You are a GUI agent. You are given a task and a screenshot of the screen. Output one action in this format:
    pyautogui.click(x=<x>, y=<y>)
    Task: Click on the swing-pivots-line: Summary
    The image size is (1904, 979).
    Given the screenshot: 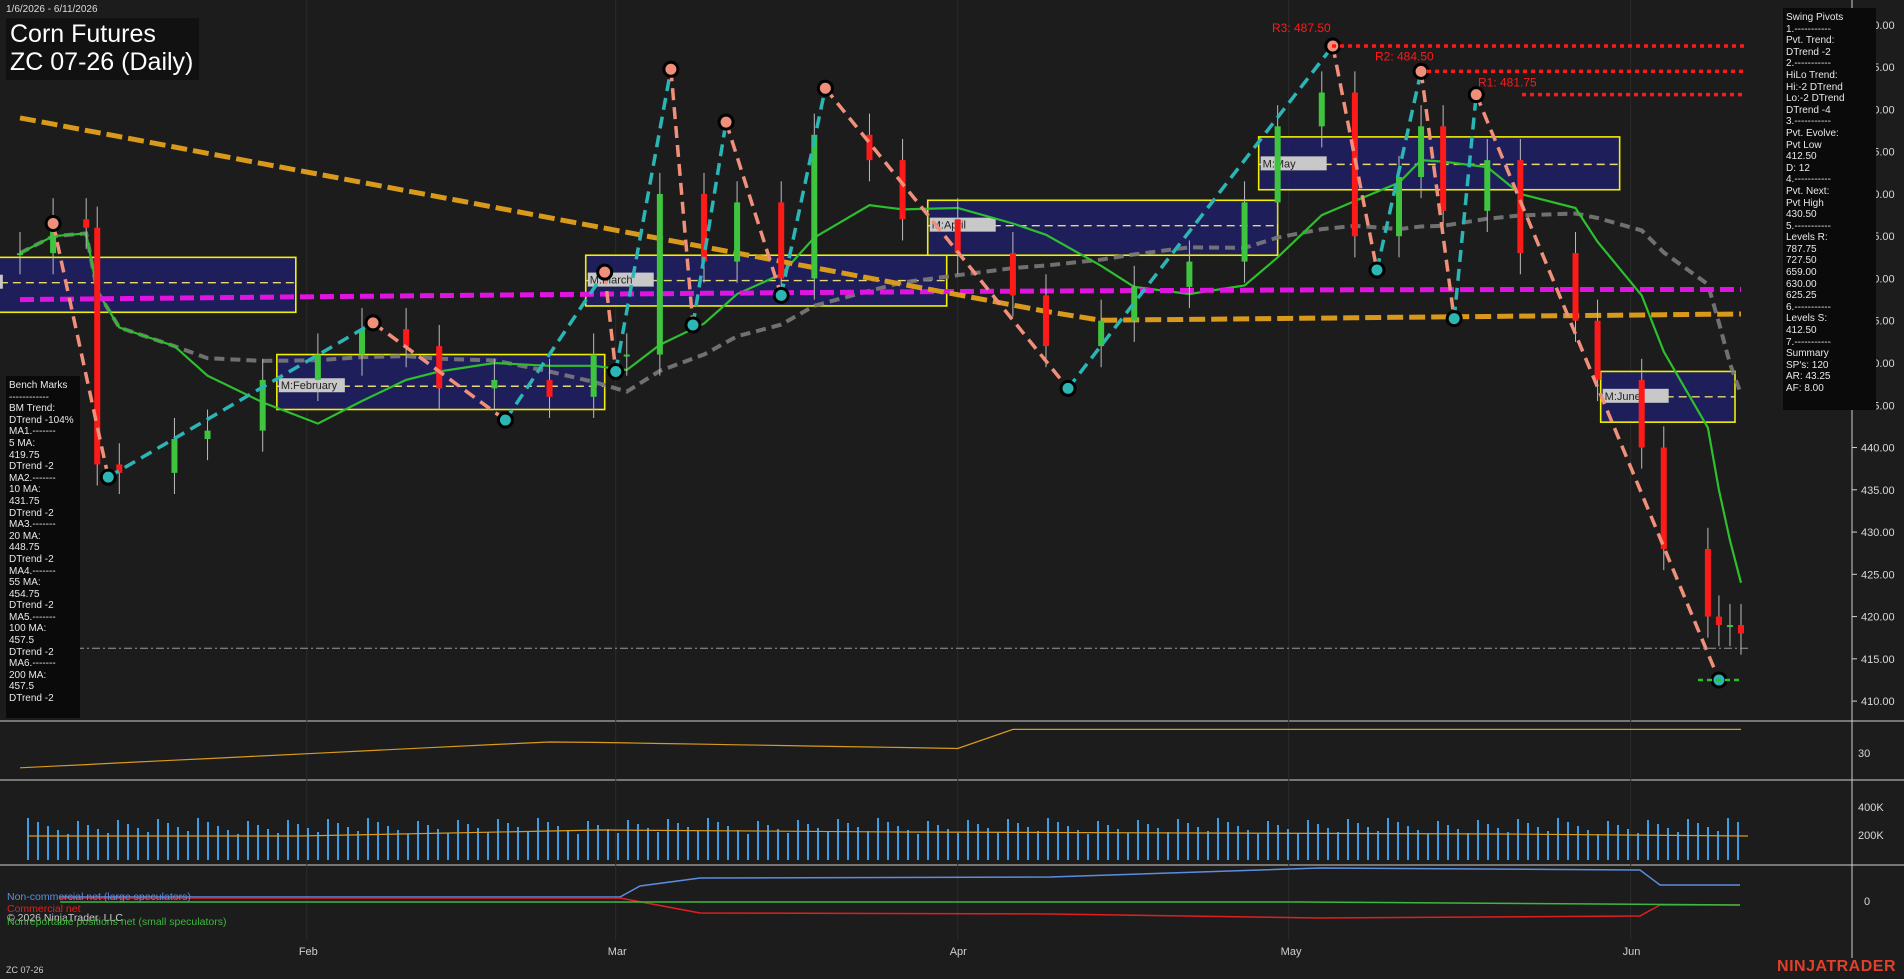 What is the action you would take?
    pyautogui.click(x=1807, y=354)
    